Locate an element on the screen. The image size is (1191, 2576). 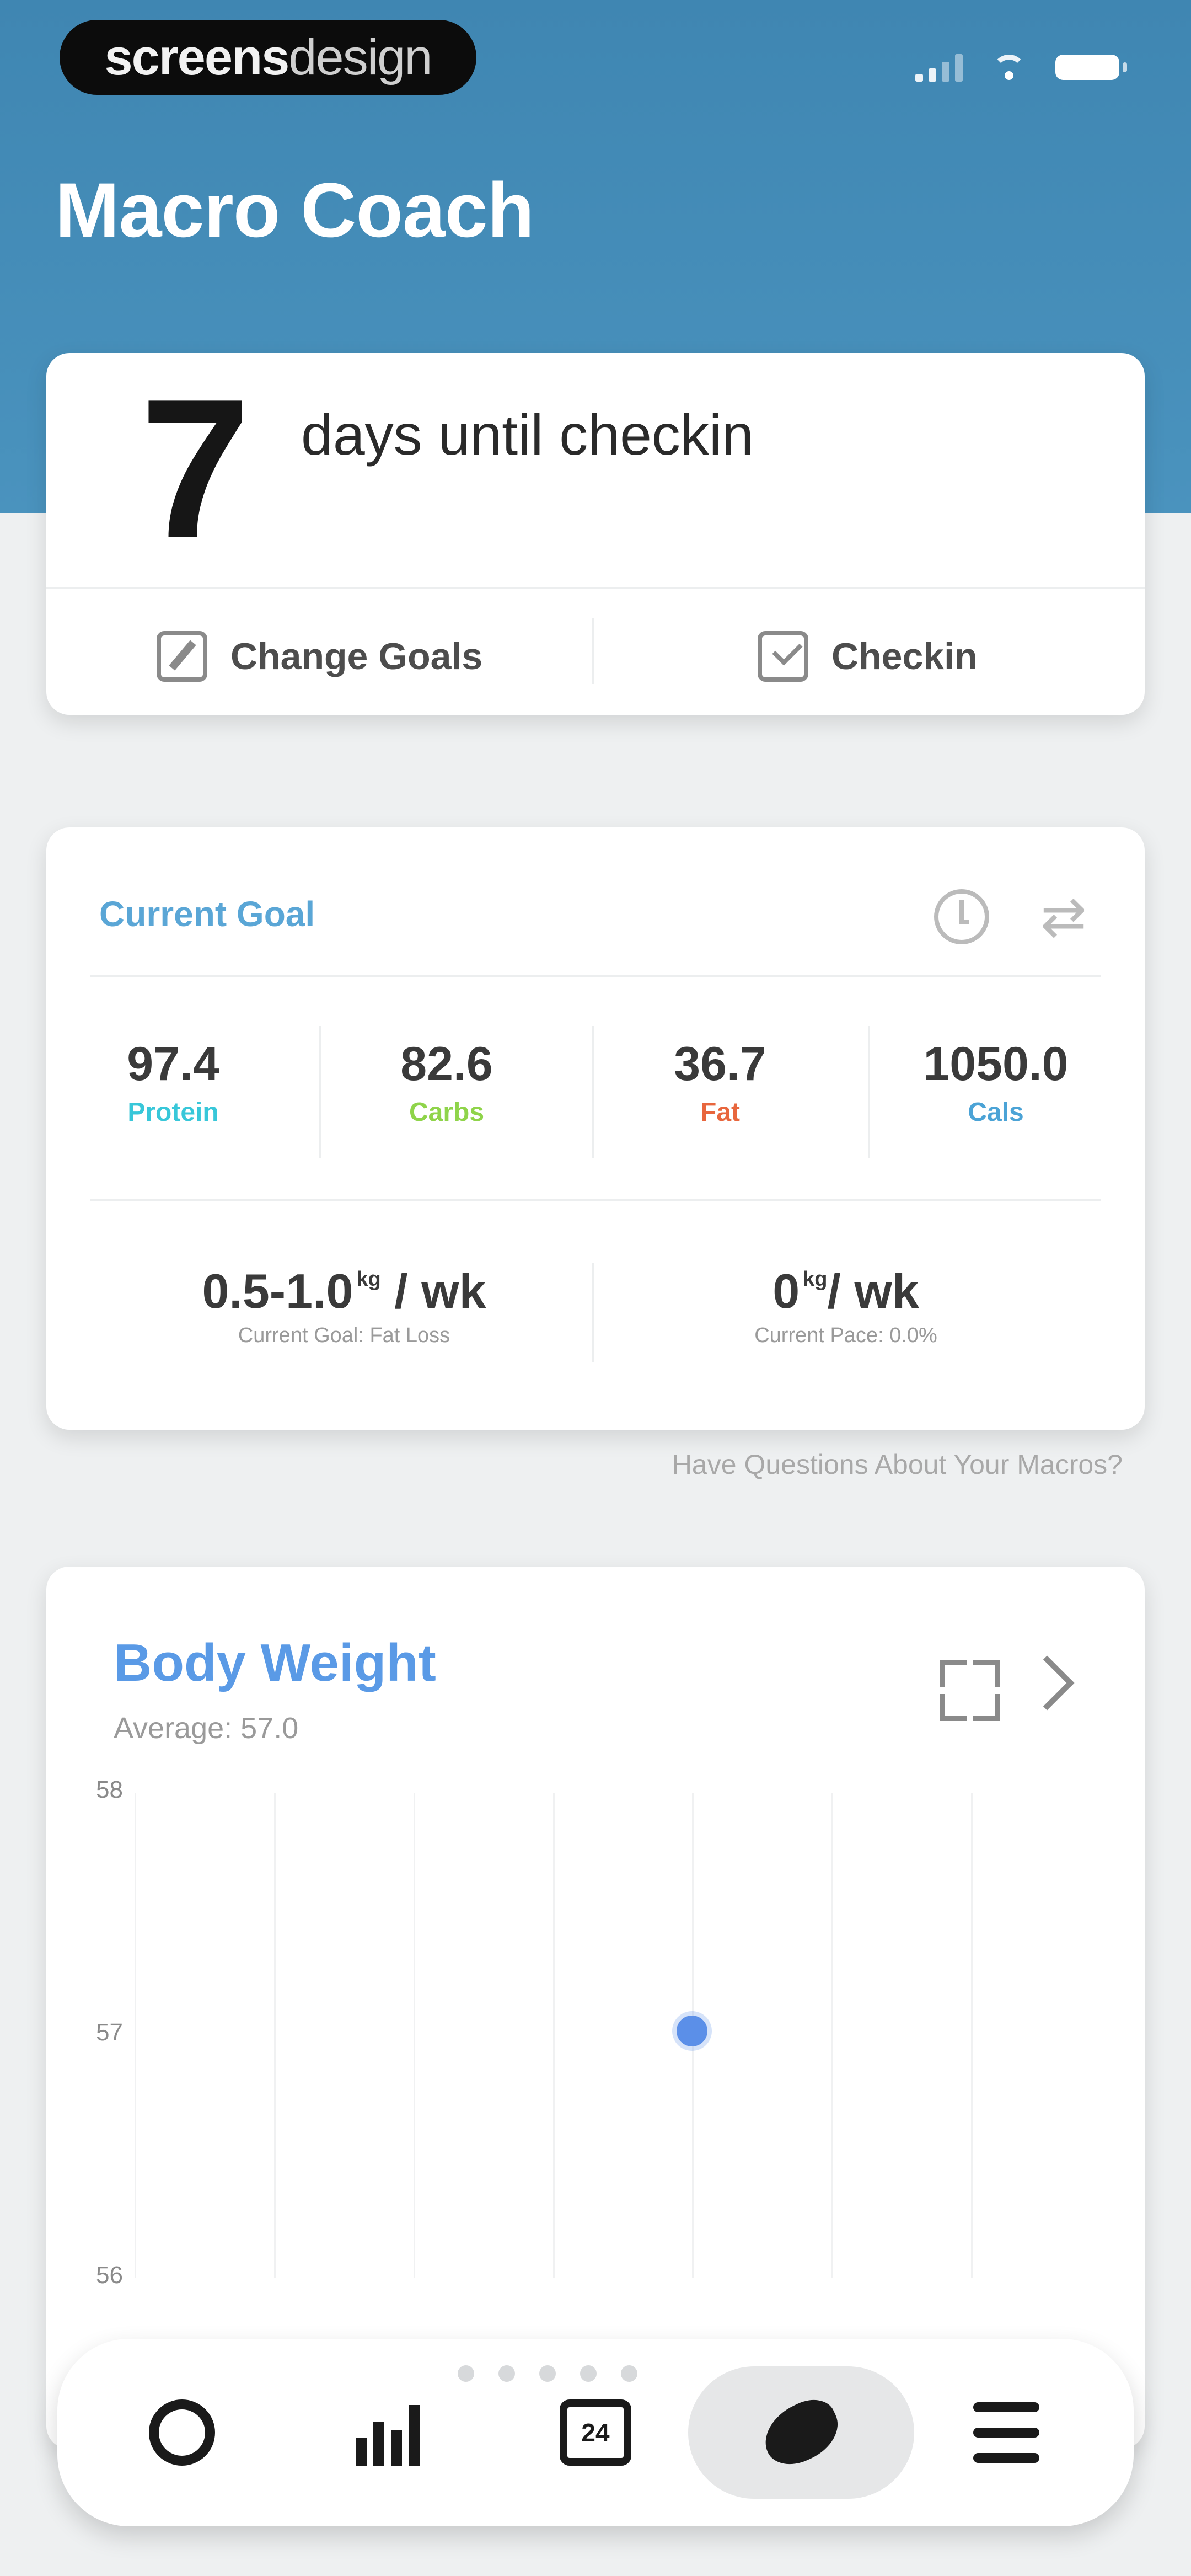
swap-icon: ⇄ is located at coordinates (1063, 916).